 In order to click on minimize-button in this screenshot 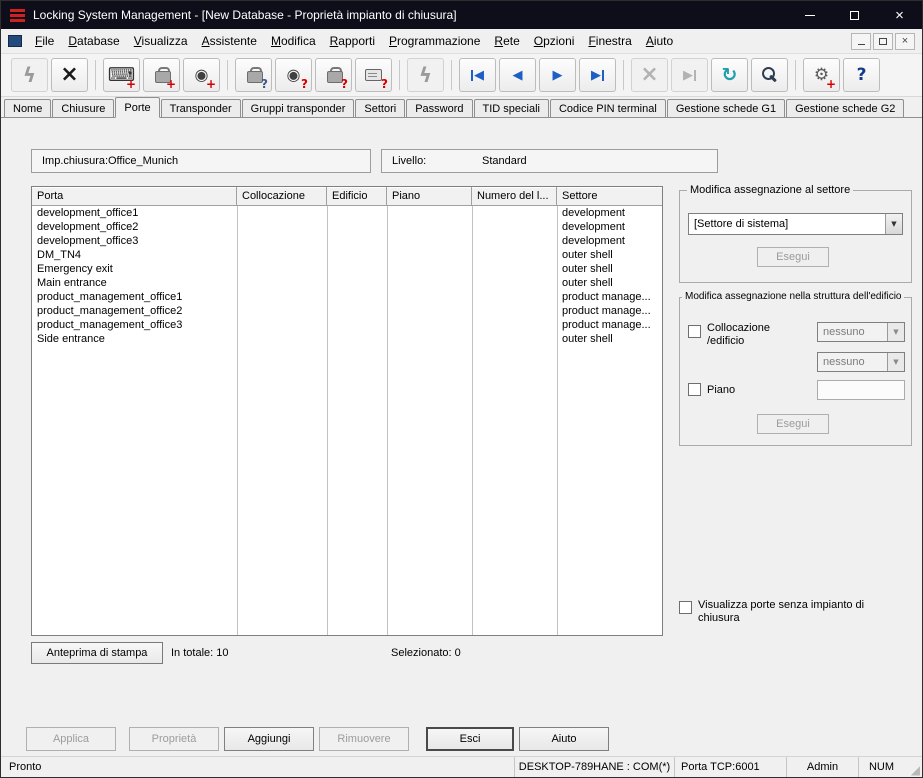, I will do `click(809, 15)`.